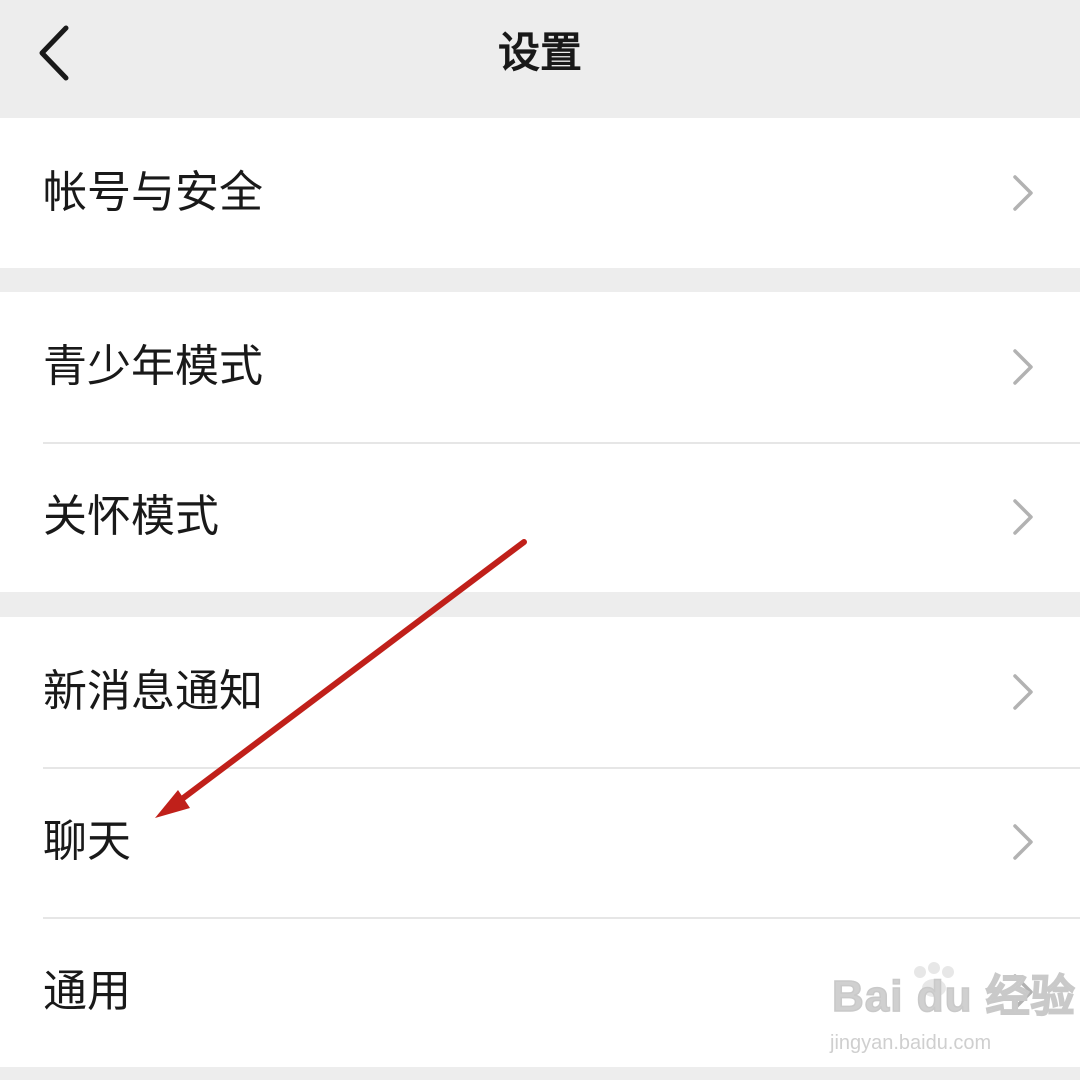  I want to click on top-bar: 设置, so click(540, 59).